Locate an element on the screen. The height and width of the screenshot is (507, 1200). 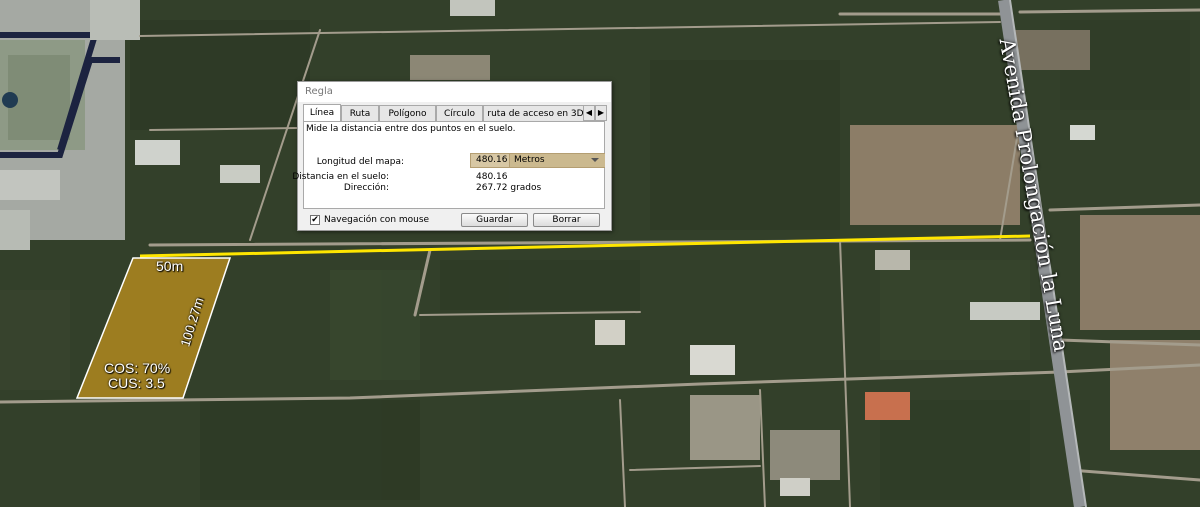
mouse-navigation-checkbox: ✔ is located at coordinates (315, 220).